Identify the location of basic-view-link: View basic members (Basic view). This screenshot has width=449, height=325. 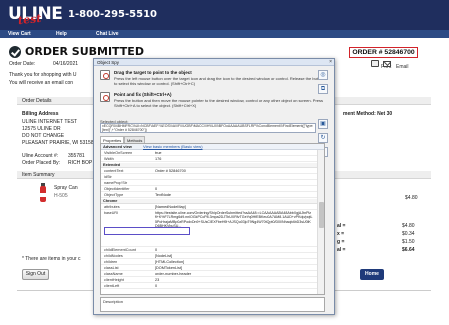
(173, 146).